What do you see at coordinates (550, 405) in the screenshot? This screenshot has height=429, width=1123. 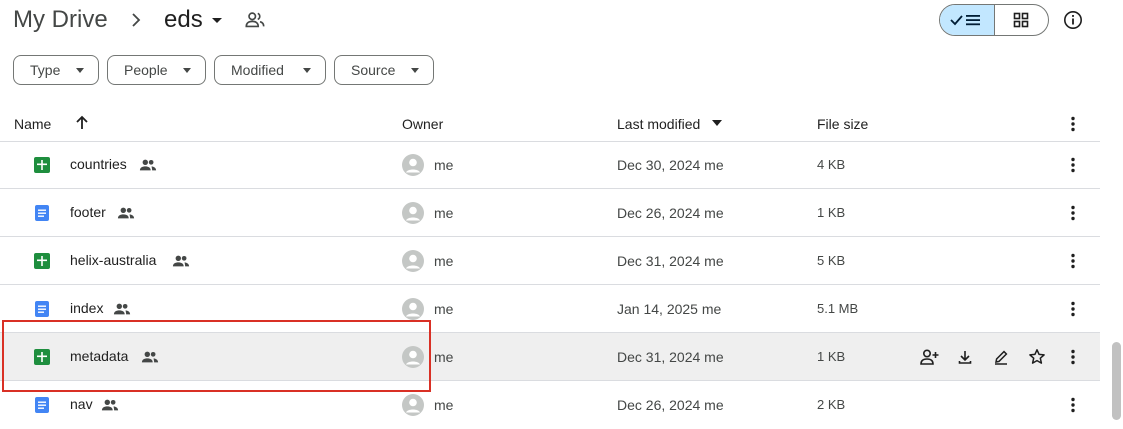 I see `file-row: nav me Dec 26, 2024 me 2 KB` at bounding box center [550, 405].